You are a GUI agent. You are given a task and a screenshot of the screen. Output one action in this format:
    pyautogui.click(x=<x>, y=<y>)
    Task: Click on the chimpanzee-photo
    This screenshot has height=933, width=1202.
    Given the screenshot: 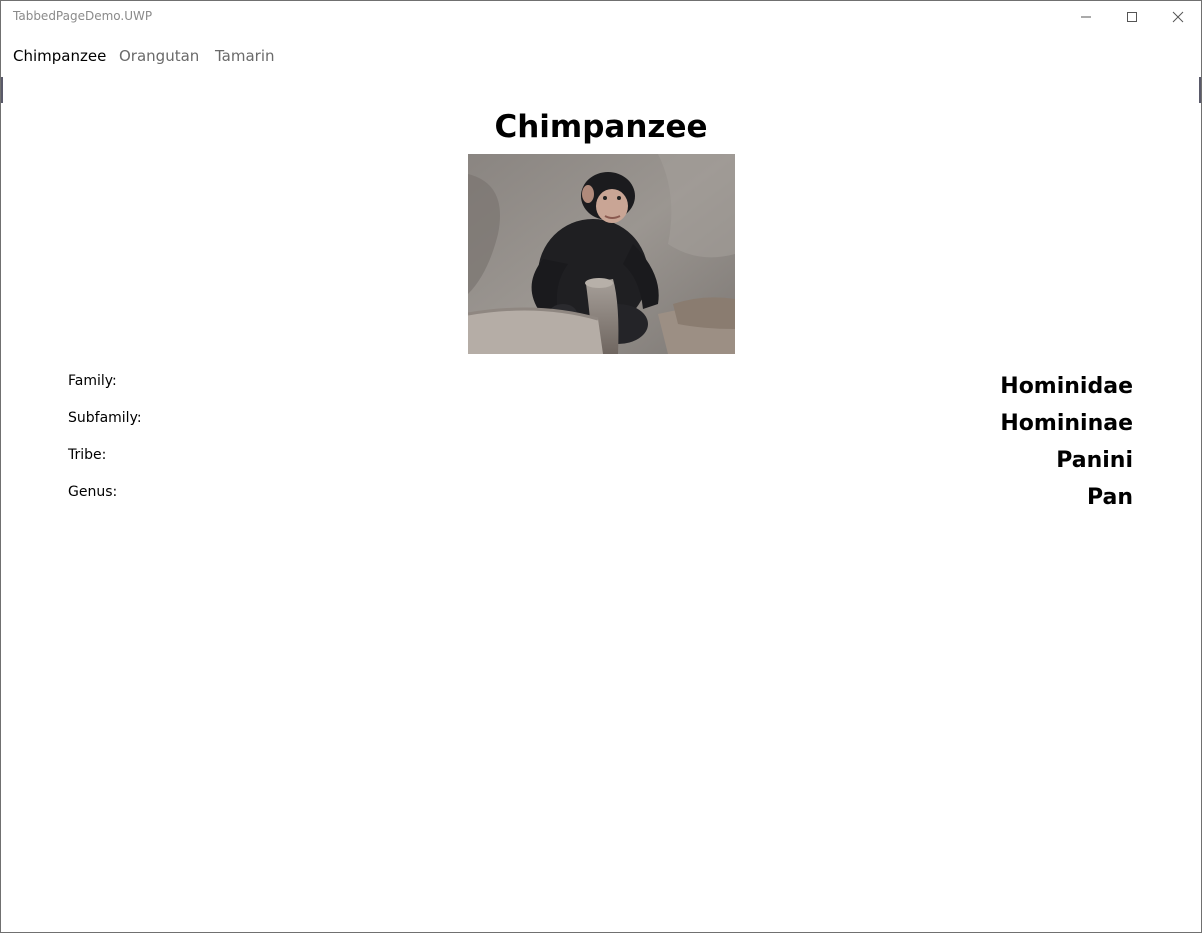 What is the action you would take?
    pyautogui.click(x=601, y=254)
    